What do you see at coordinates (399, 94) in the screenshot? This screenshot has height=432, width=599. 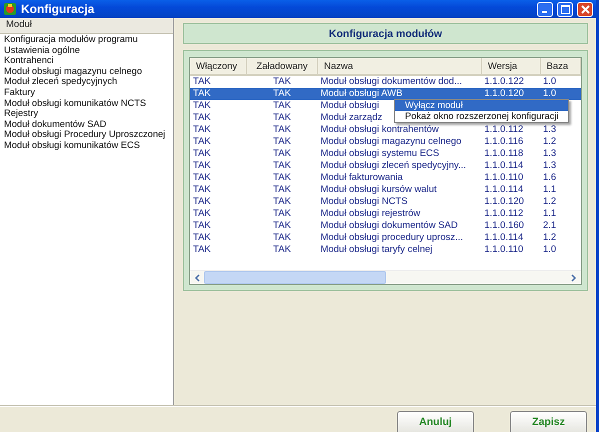 I see `table-cell: Moduł obsługi AWB` at bounding box center [399, 94].